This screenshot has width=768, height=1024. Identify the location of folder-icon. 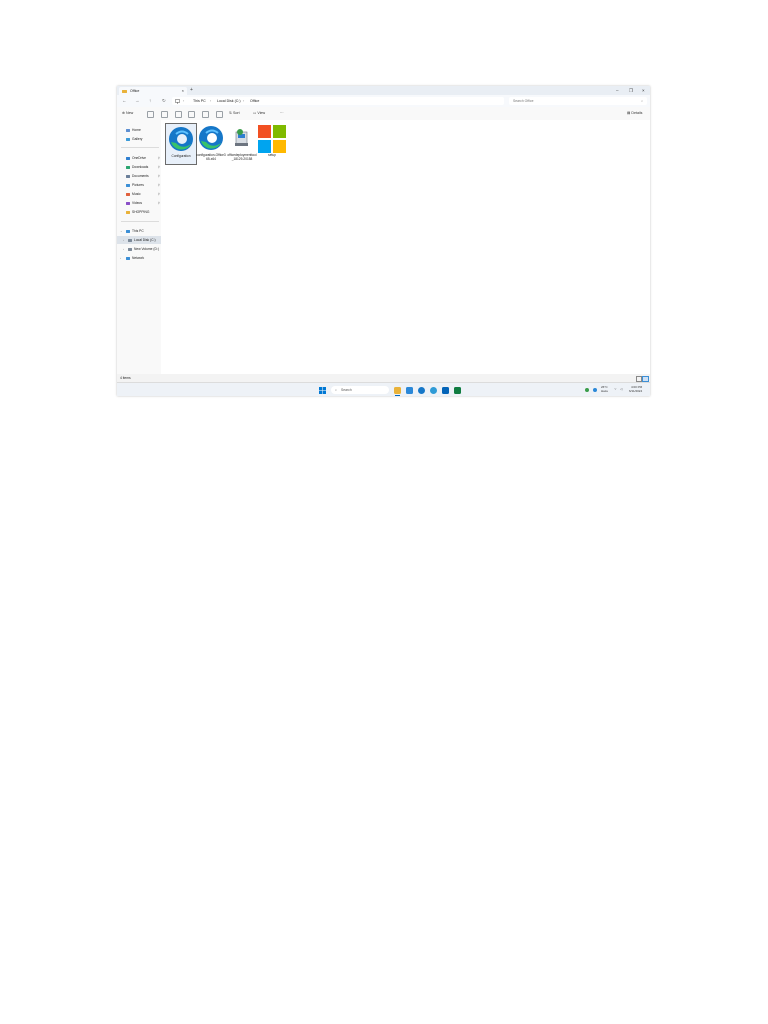
(128, 212).